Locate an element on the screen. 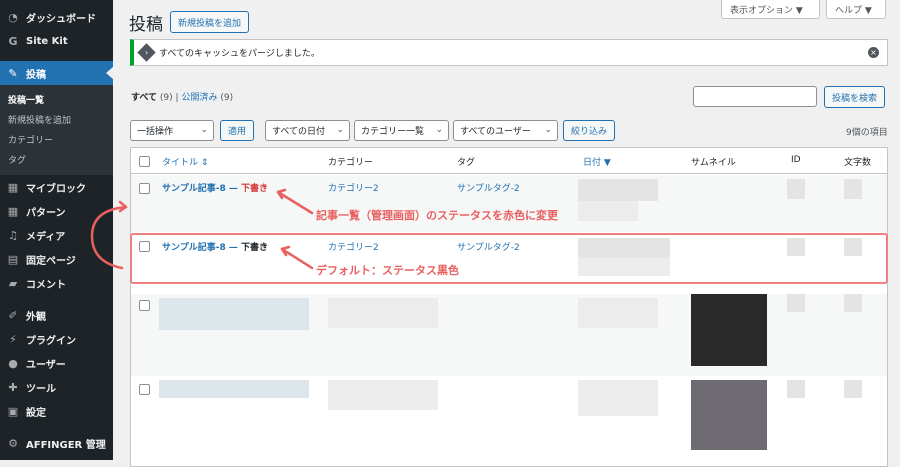  annotation-default: デフォルト：ステータス黒色 is located at coordinates (387, 270).